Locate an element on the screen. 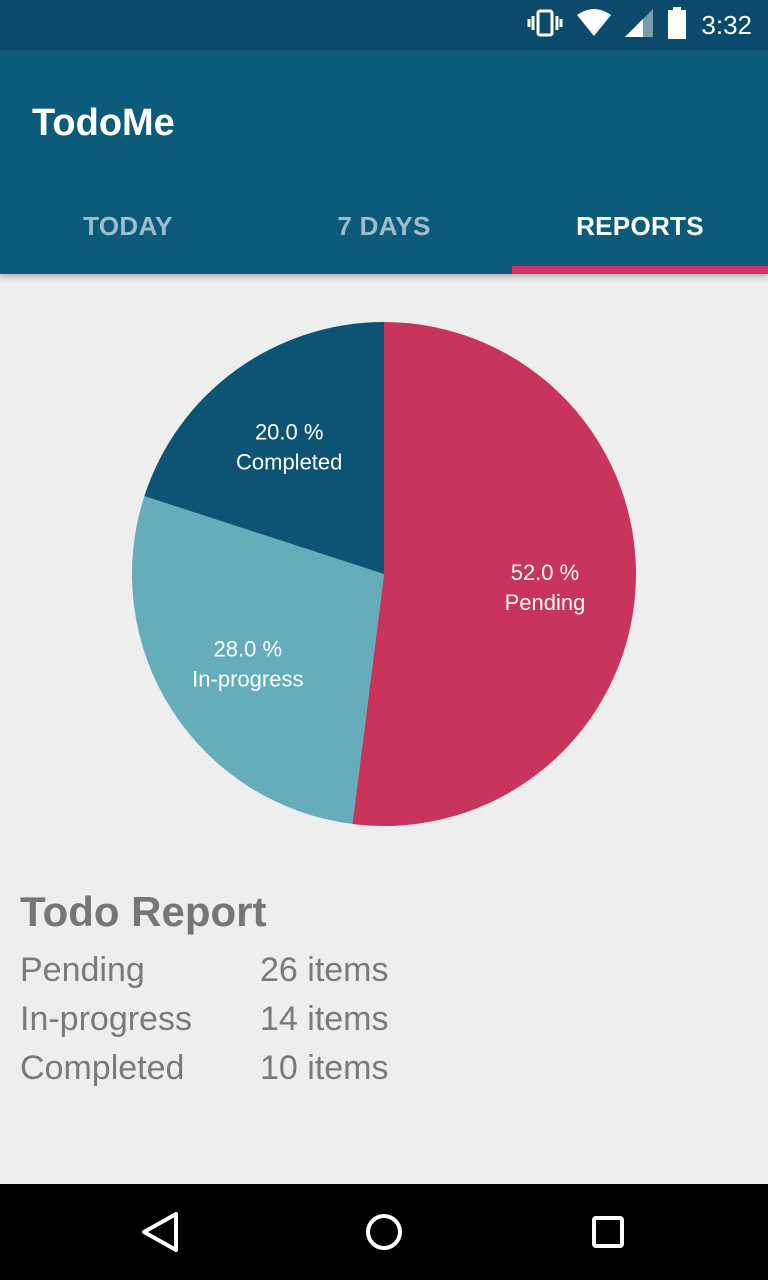  tab-reports: REPORTS is located at coordinates (640, 226).